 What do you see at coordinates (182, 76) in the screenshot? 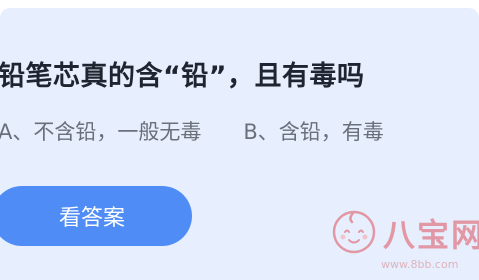
I see `question-title: 铅笔芯真的含“铅”，且有毒吗` at bounding box center [182, 76].